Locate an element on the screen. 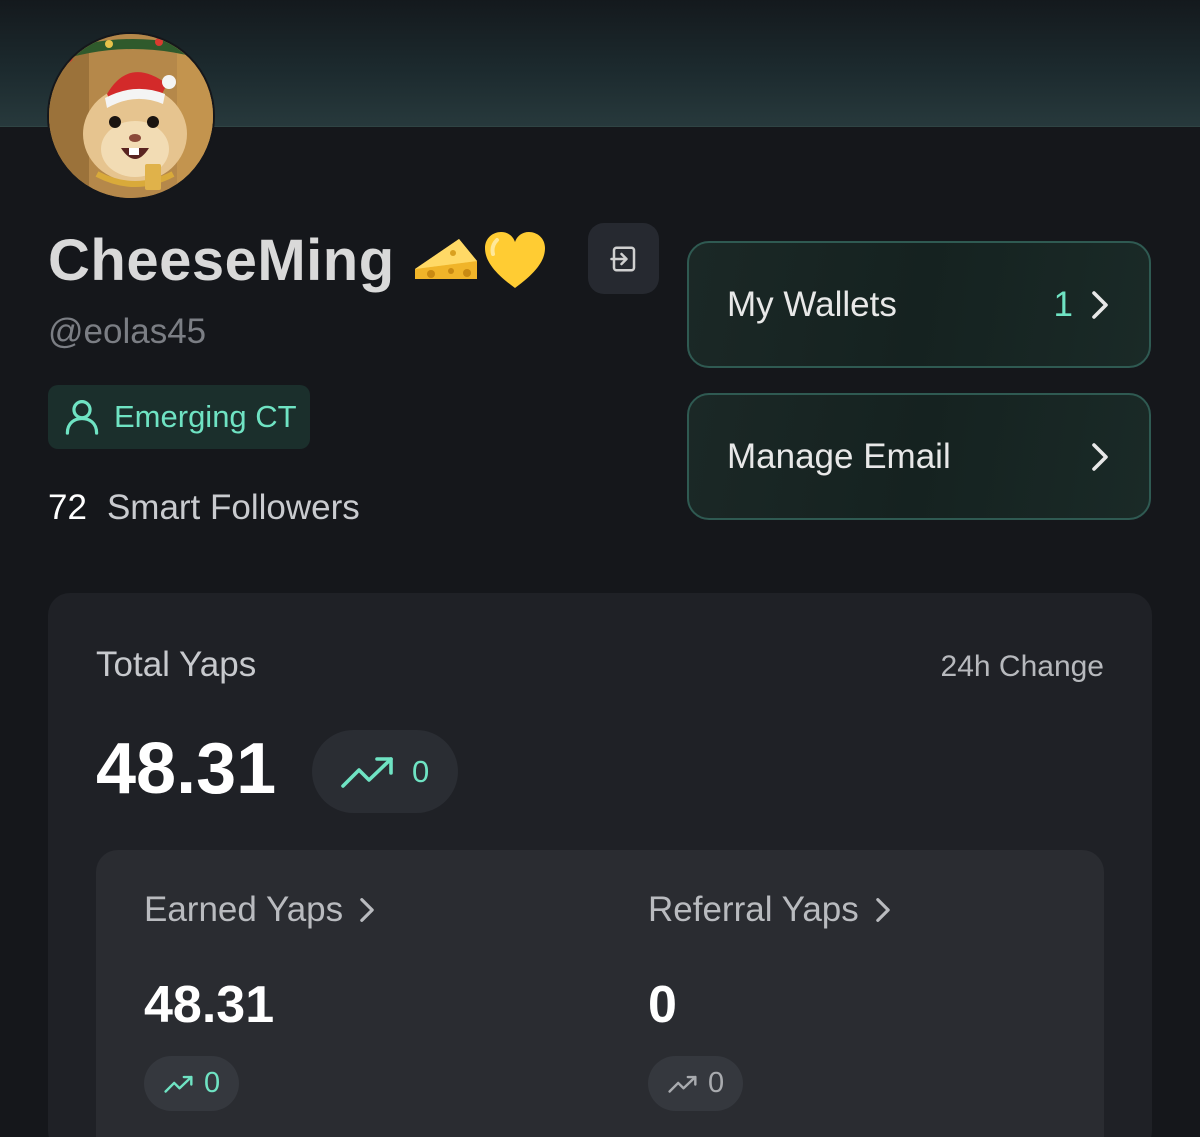 This screenshot has width=1200, height=1137. user-icon is located at coordinates (82, 417).